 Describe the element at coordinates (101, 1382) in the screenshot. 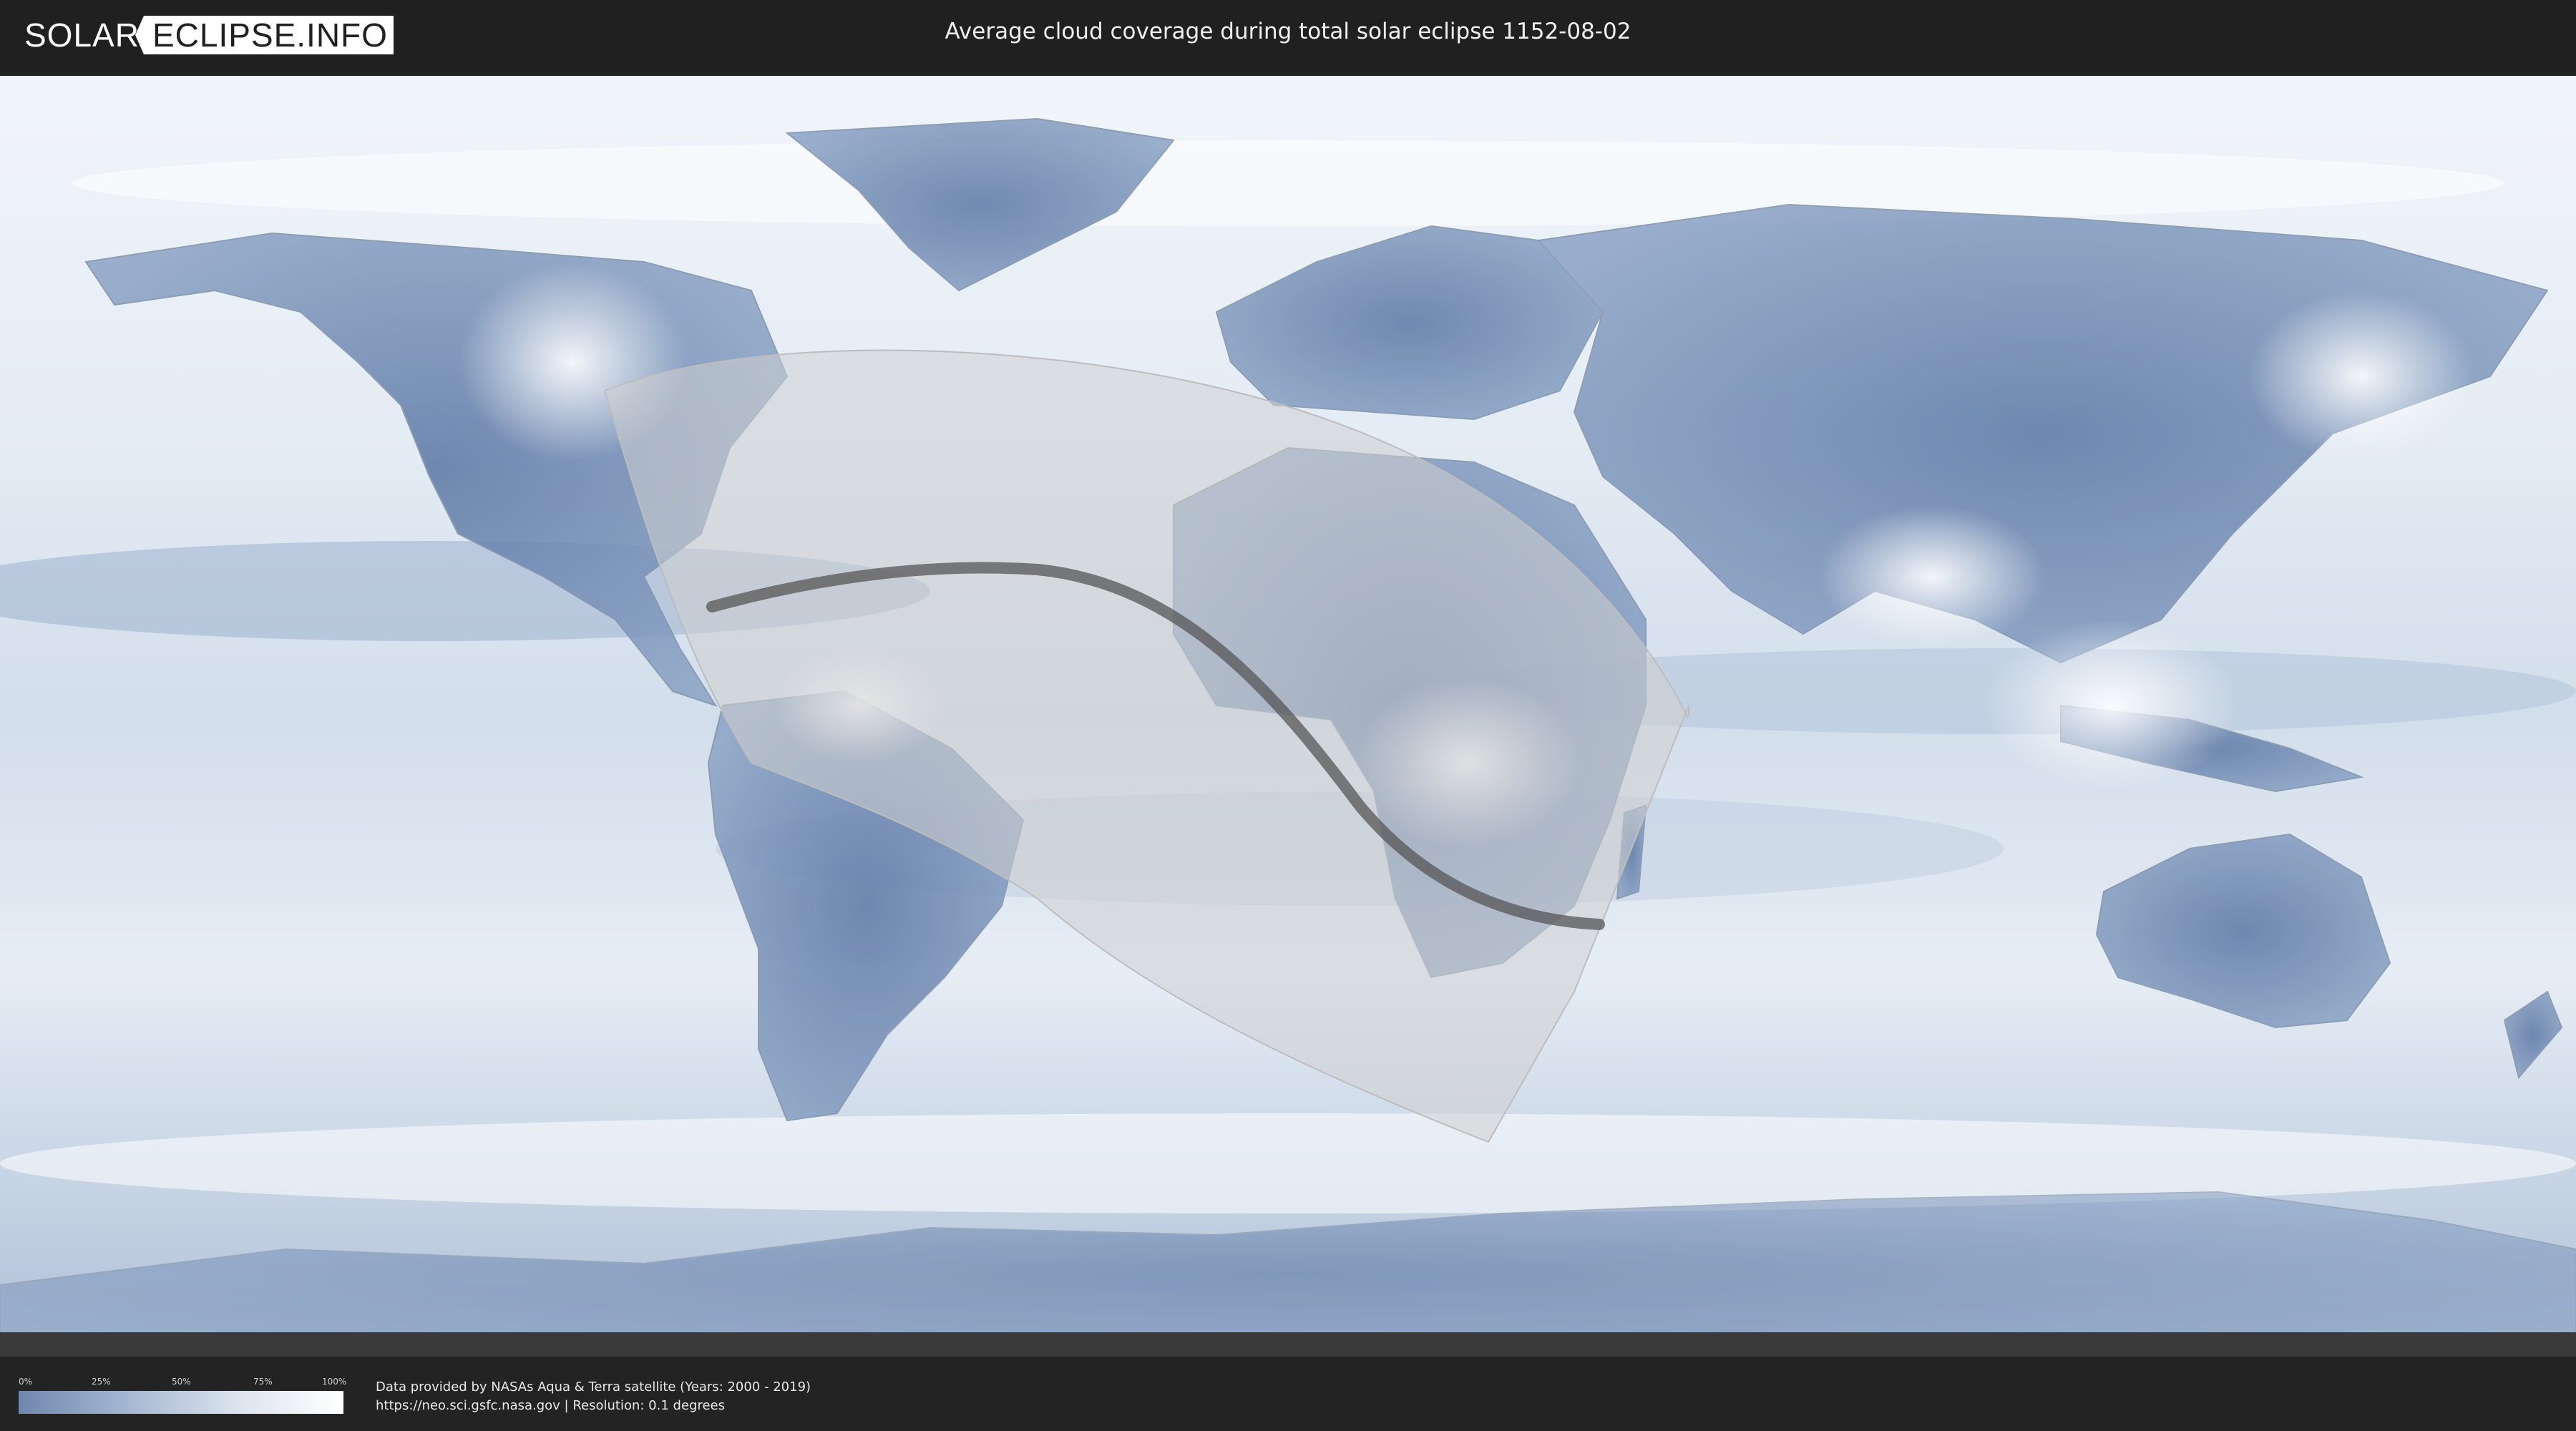

I see `legend-tick-25: 25%` at that location.